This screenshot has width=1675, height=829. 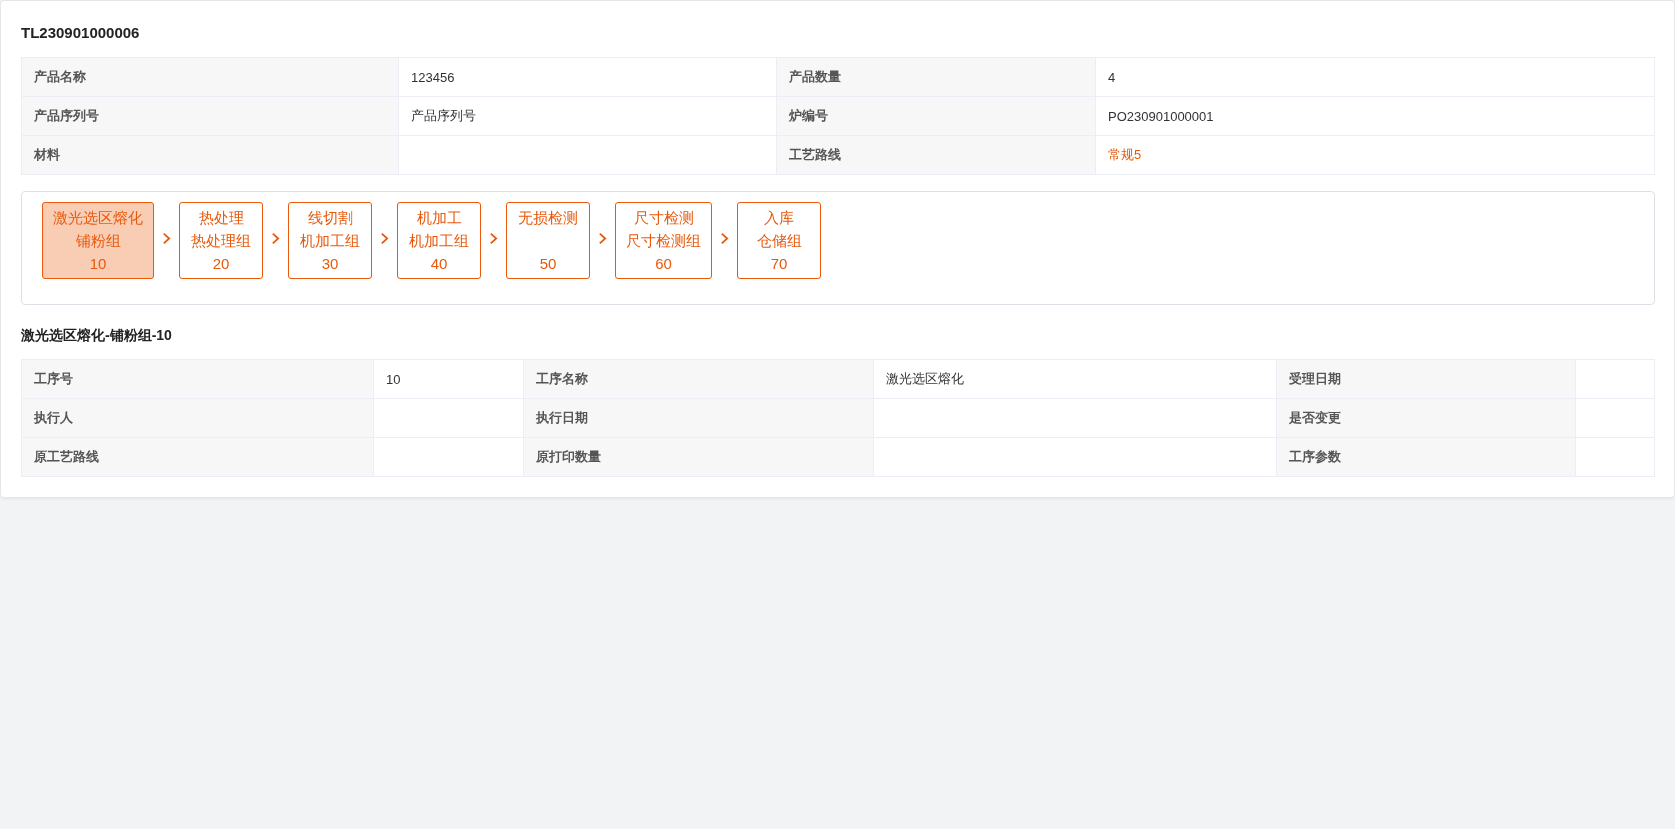 What do you see at coordinates (198, 379) in the screenshot?
I see `field-label: 工序号` at bounding box center [198, 379].